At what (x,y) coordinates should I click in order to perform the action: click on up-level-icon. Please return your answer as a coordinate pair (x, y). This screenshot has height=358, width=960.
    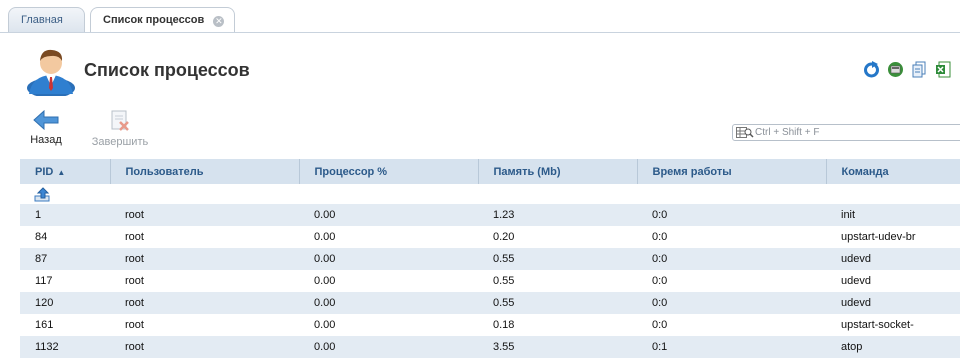
    Looking at the image, I should click on (42, 194).